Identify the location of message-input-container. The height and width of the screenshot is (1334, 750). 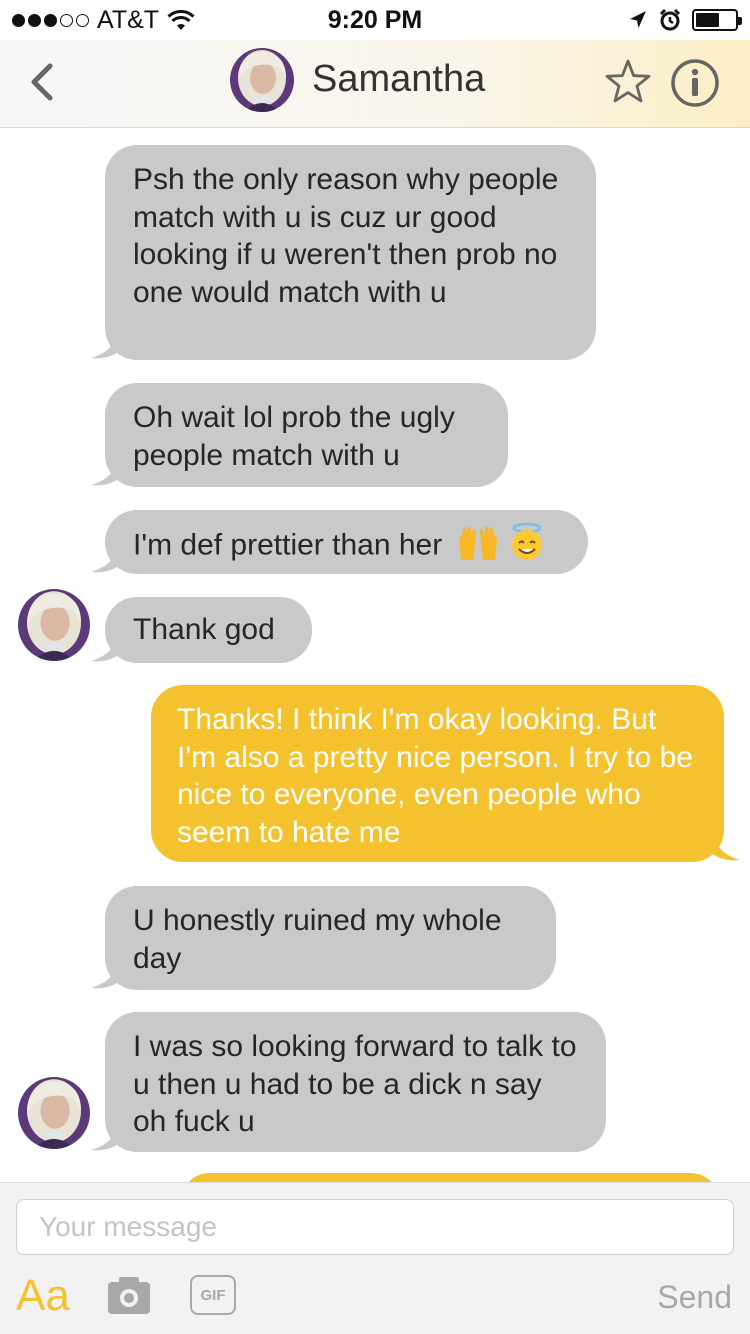
(375, 1227).